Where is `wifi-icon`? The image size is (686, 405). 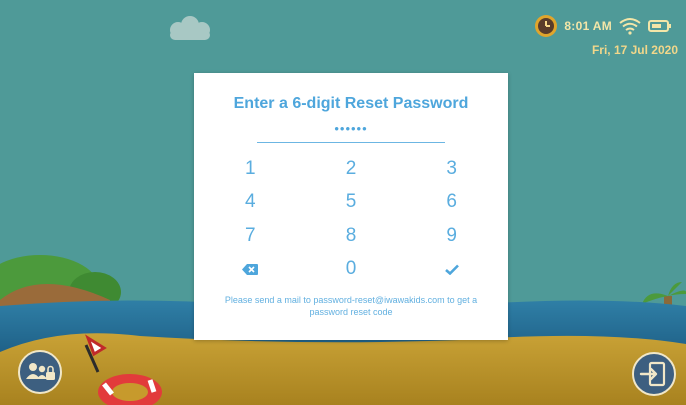
wifi-icon is located at coordinates (630, 26).